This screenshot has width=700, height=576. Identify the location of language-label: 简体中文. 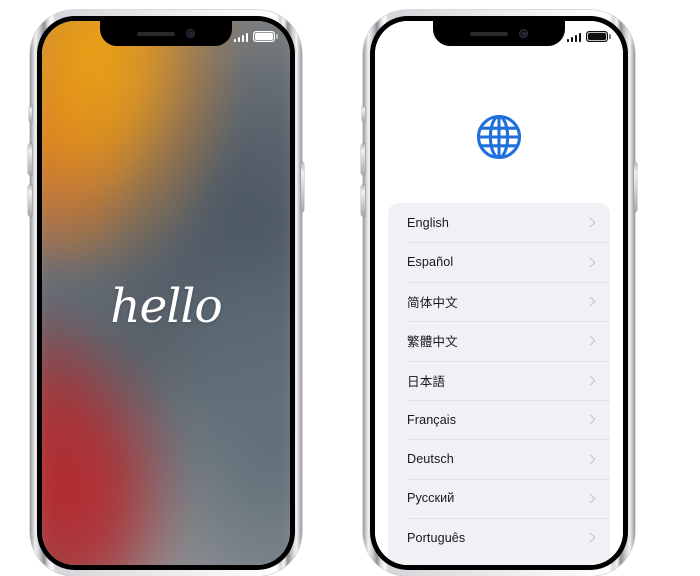
(432, 302).